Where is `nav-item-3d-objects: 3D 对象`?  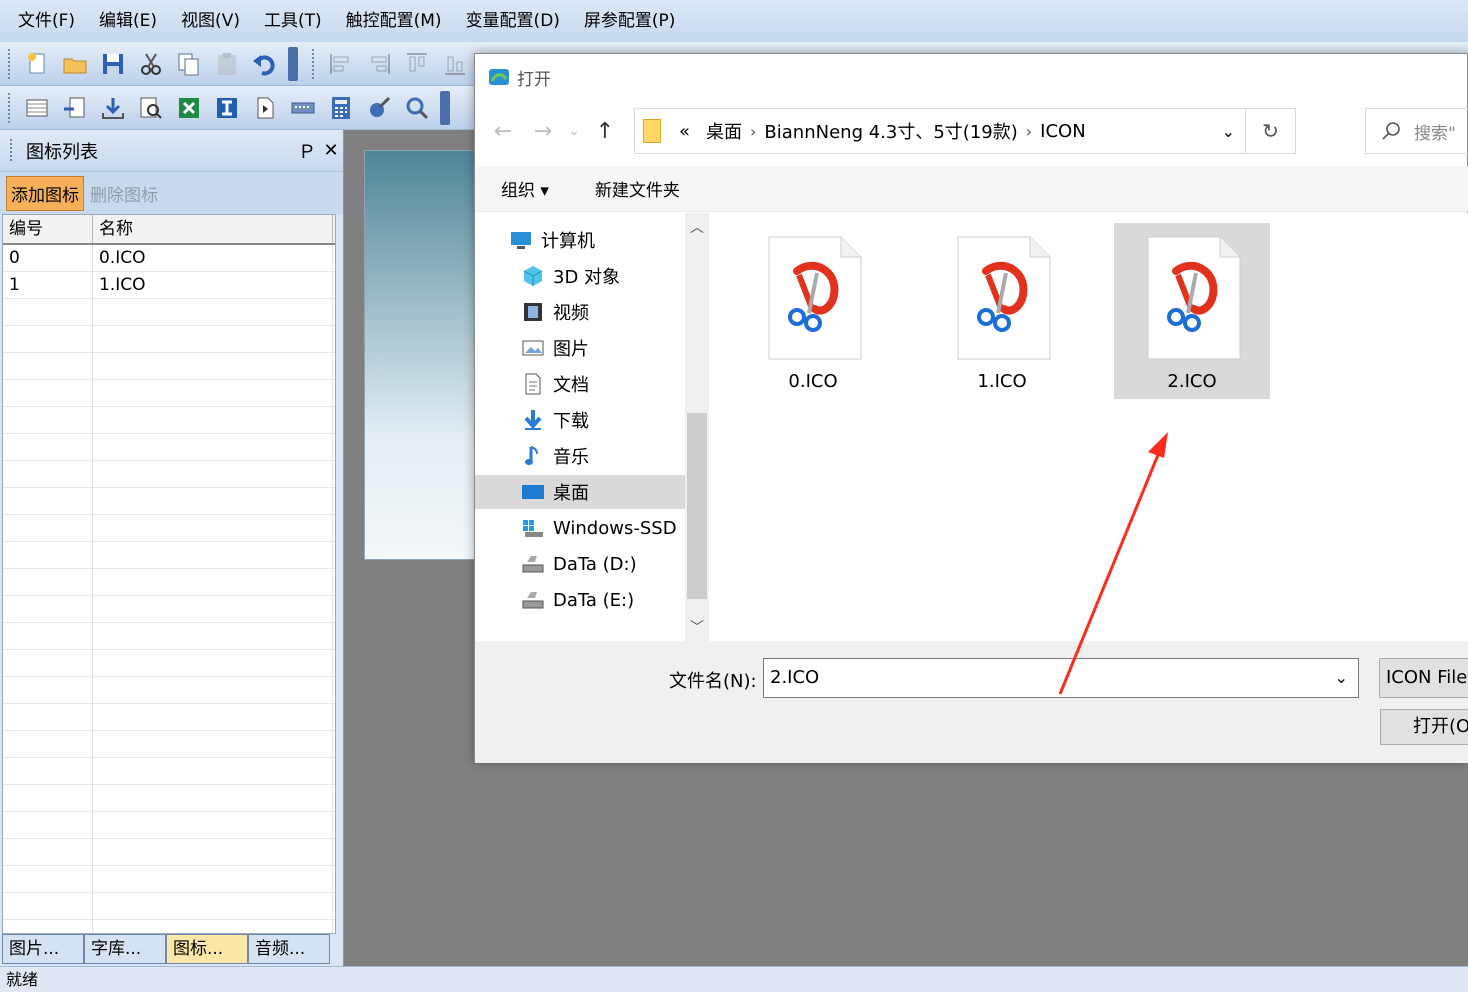
nav-item-3d-objects: 3D 对象 is located at coordinates (570, 276).